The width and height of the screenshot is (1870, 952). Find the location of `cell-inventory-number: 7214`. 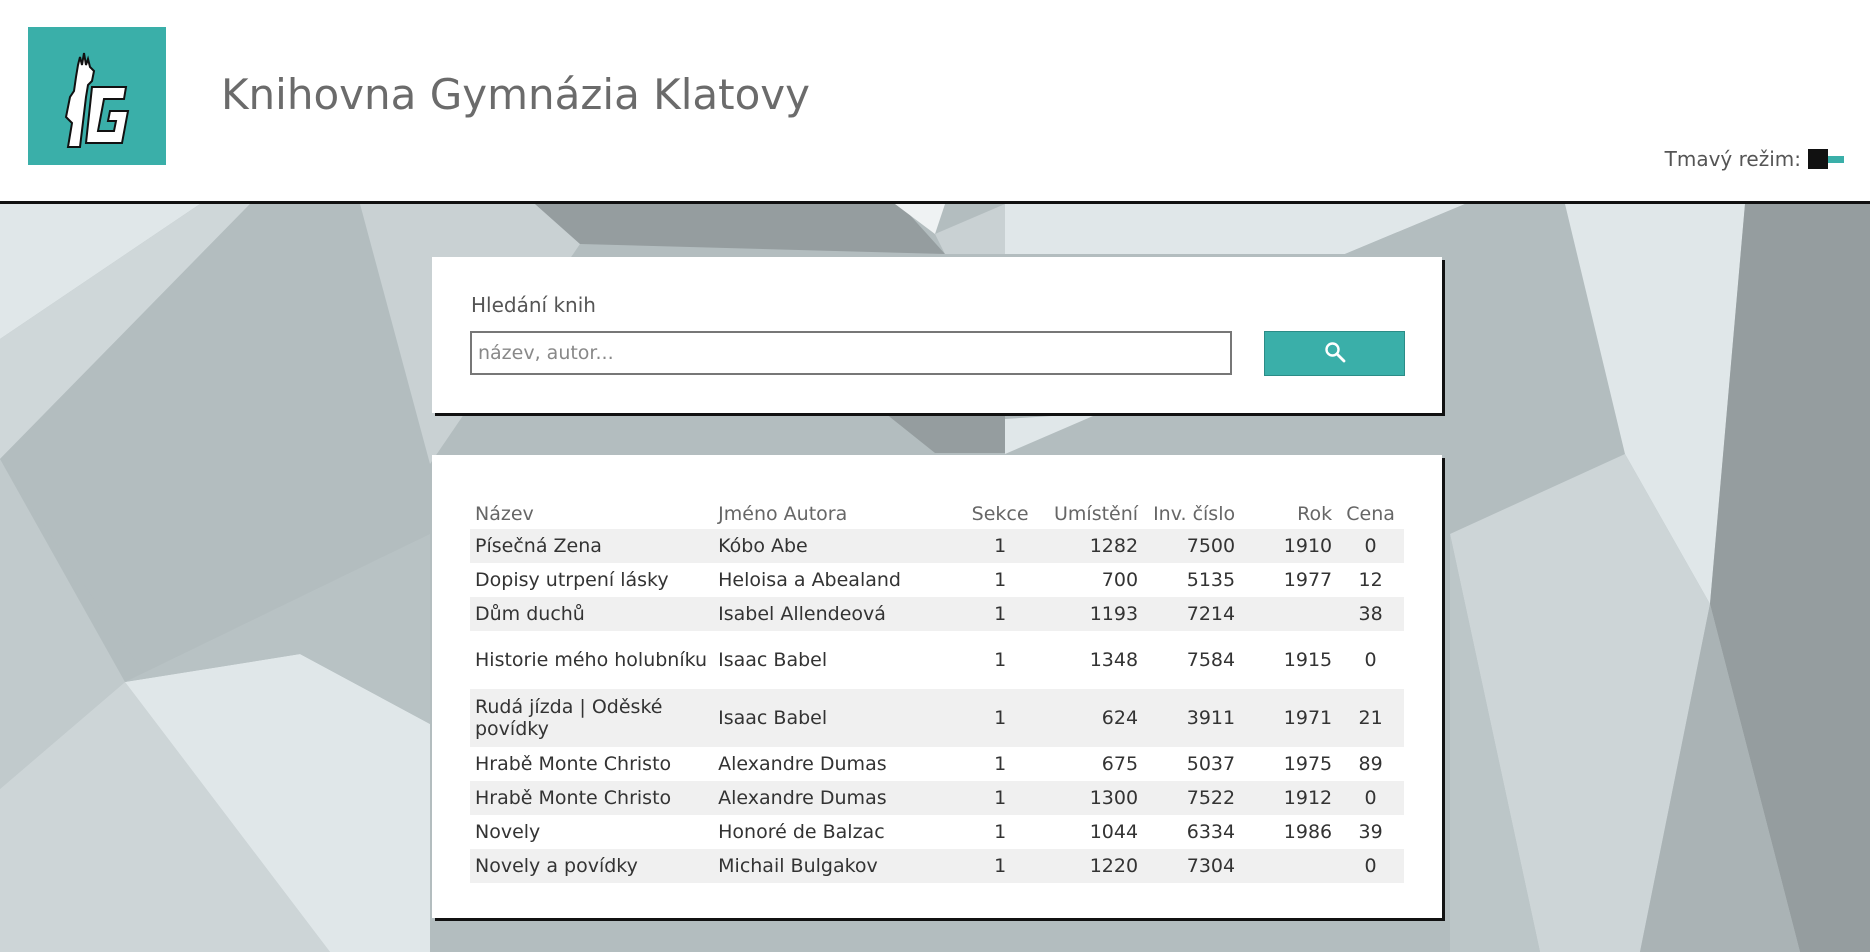

cell-inventory-number: 7214 is located at coordinates (1211, 614).